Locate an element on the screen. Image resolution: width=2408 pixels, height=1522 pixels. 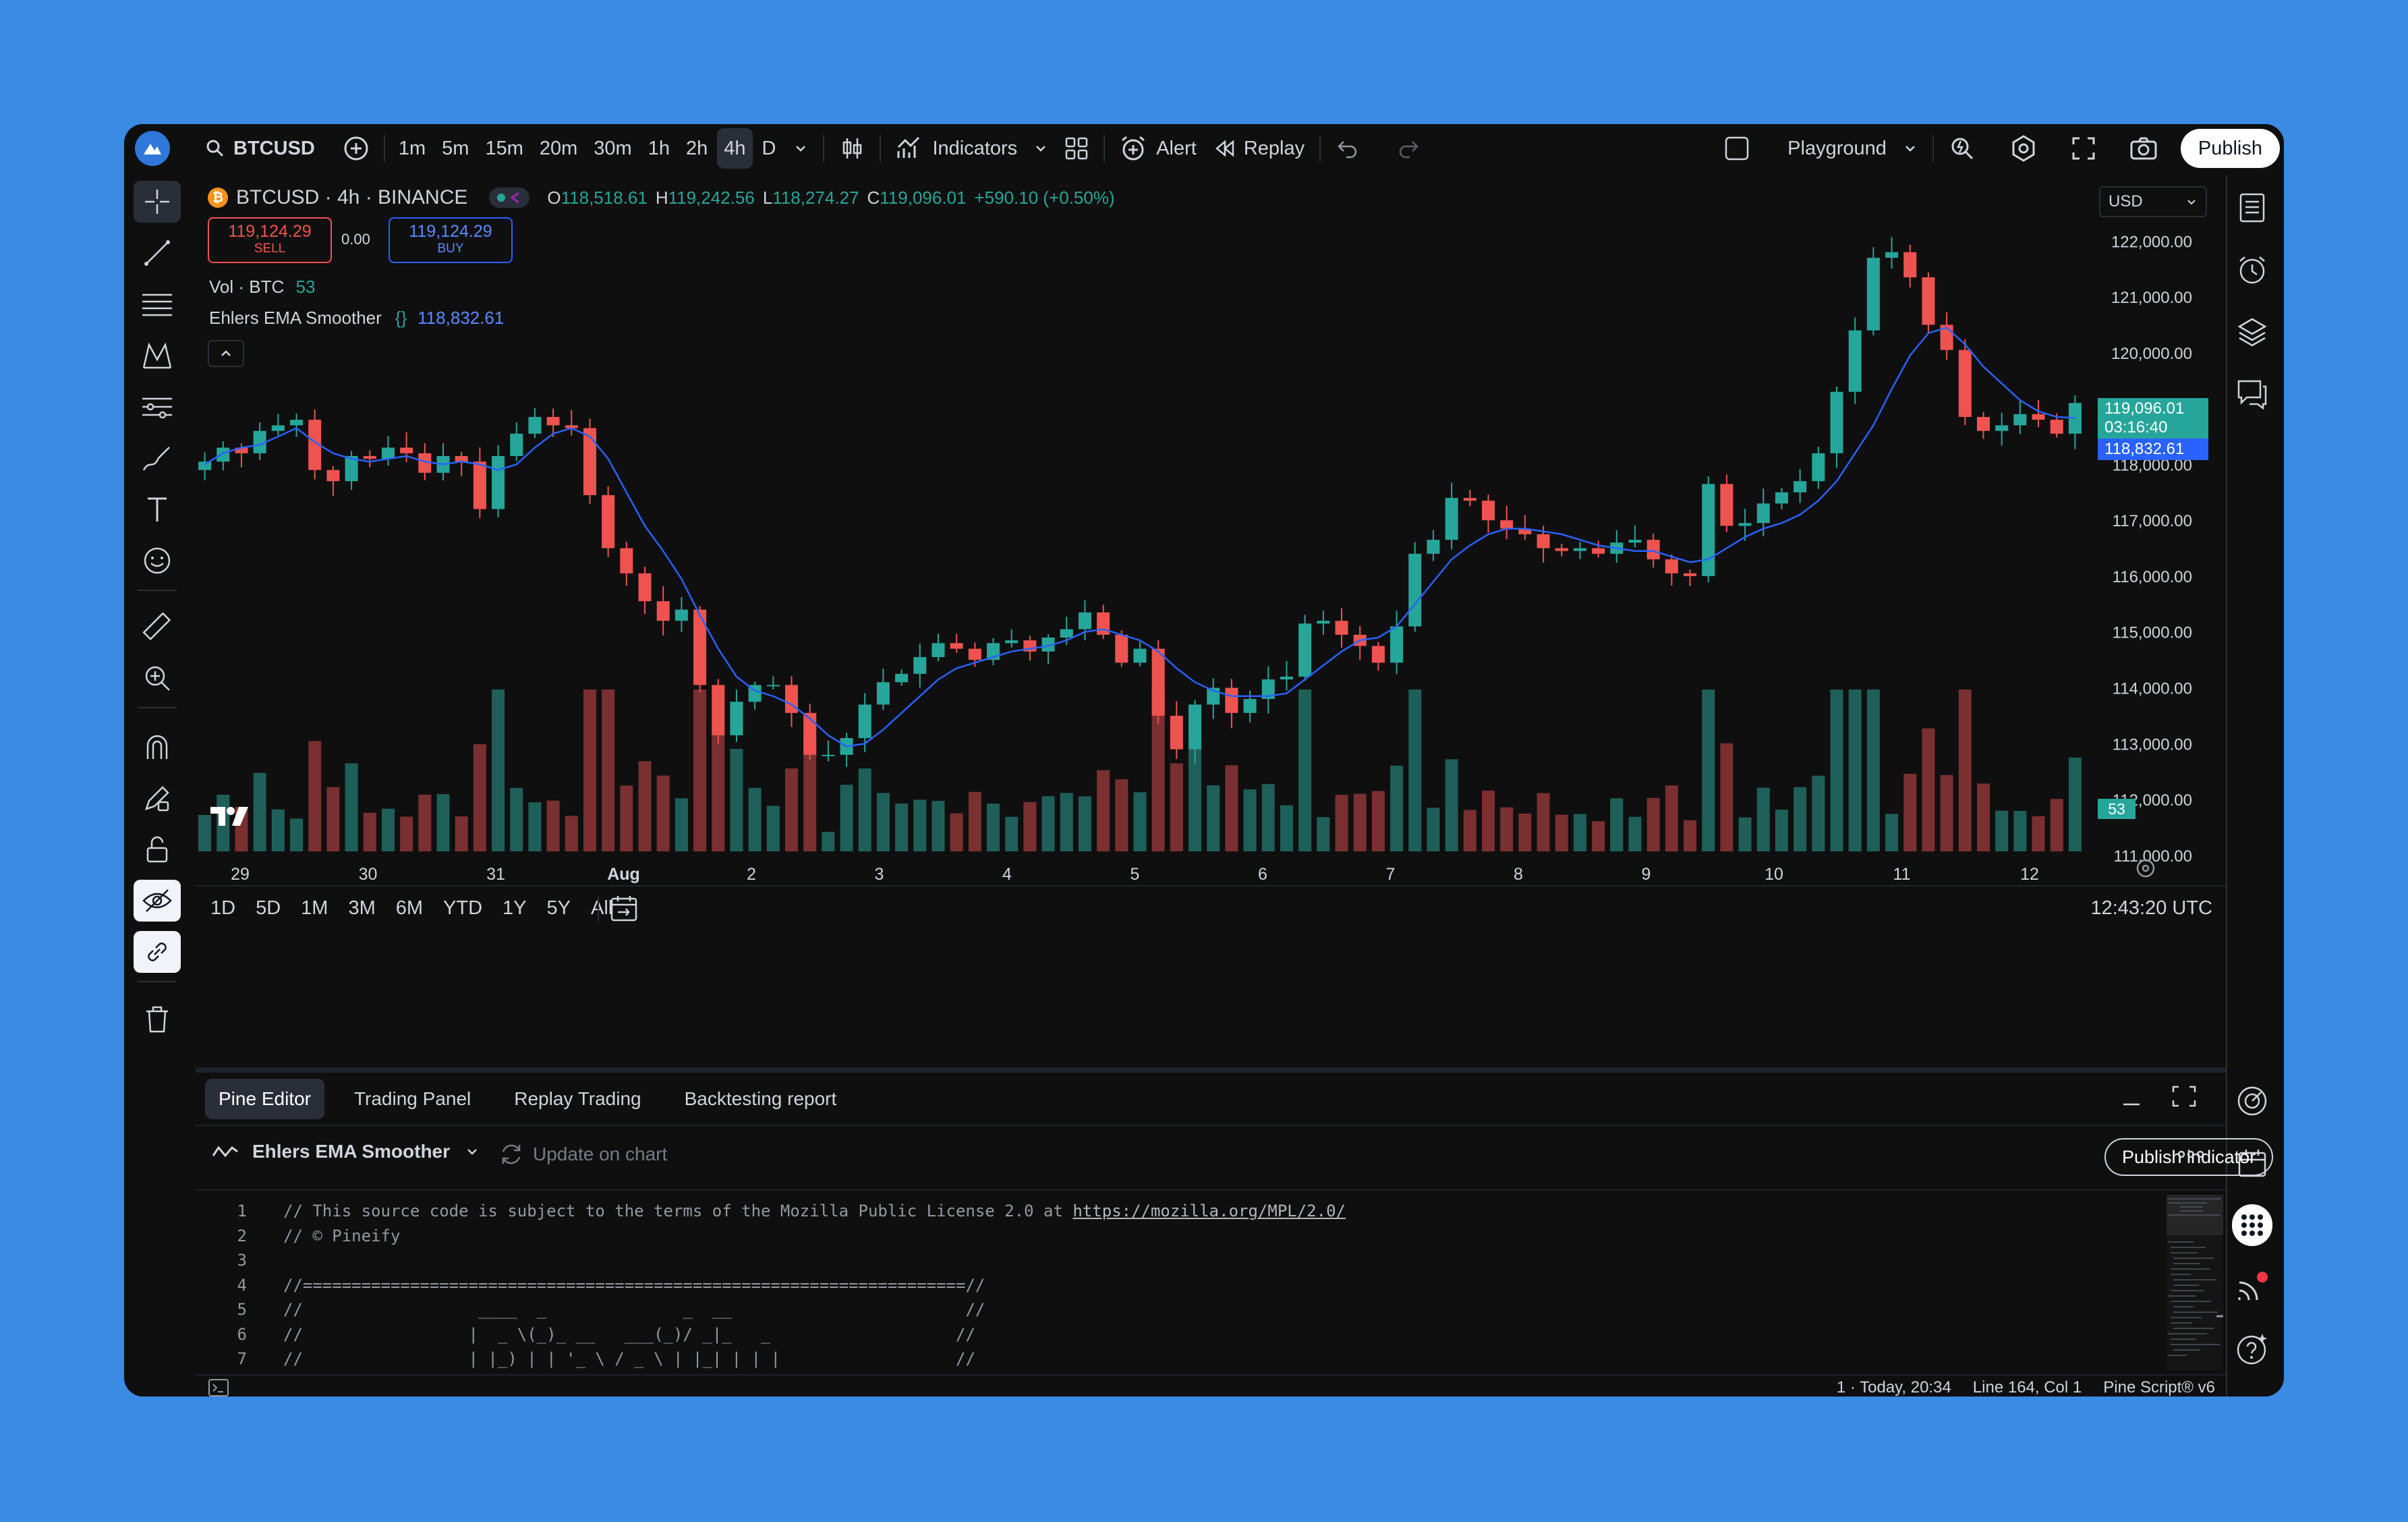
stay-drawing-tool is located at coordinates (157, 798).